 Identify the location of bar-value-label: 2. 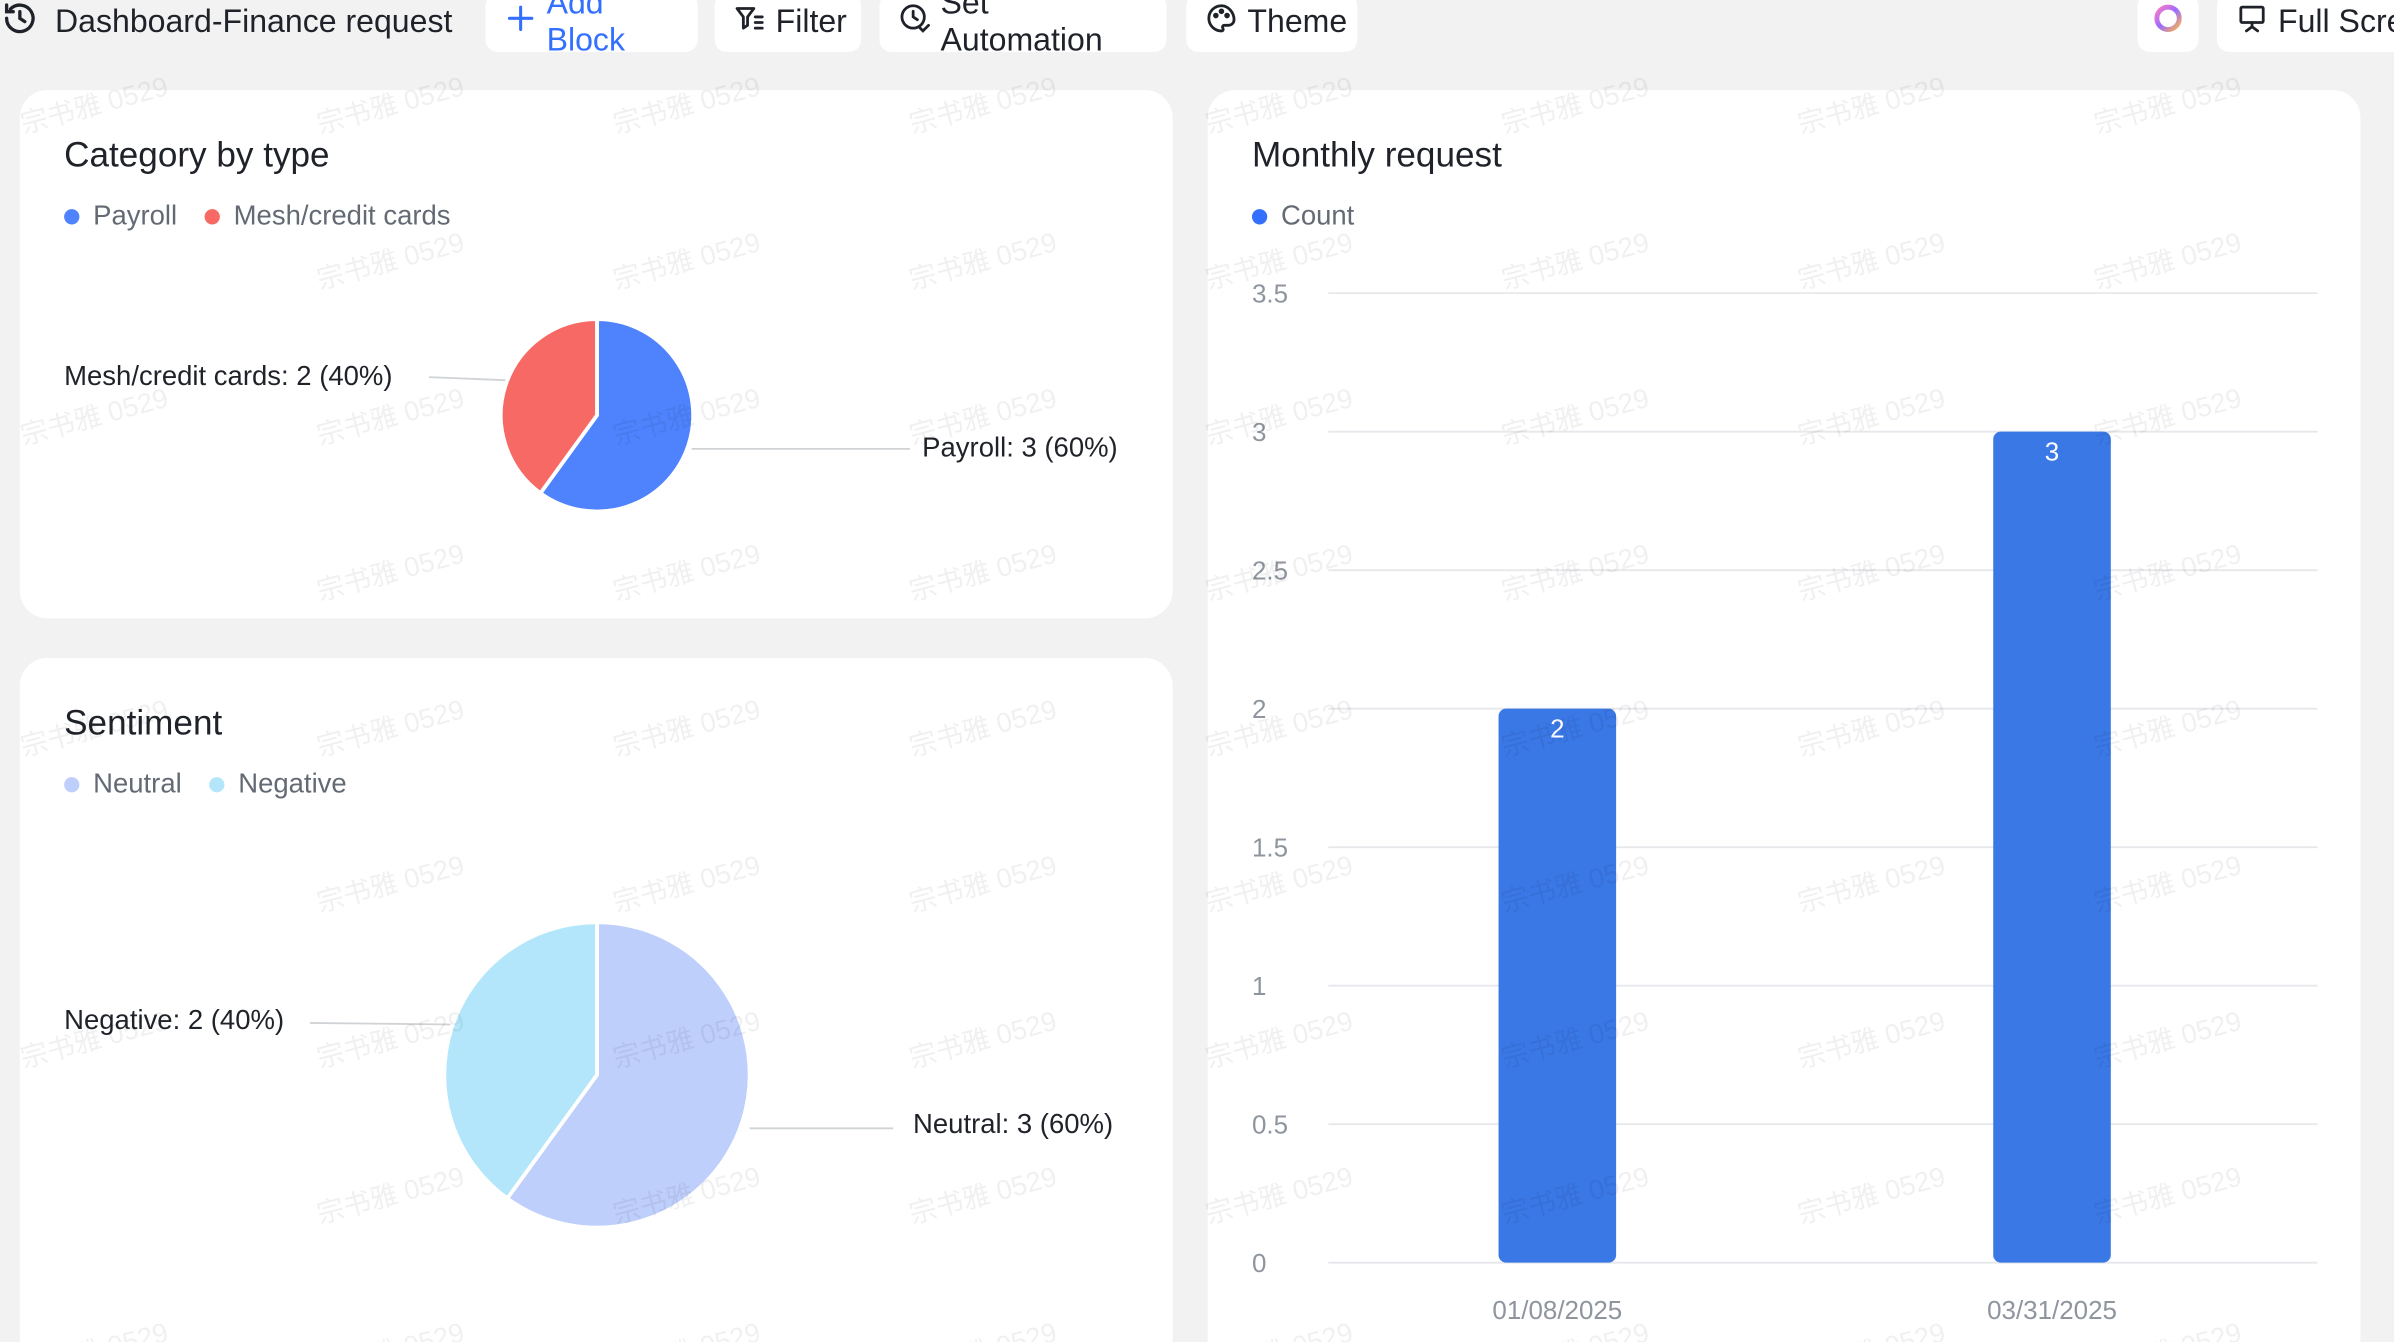
(1557, 730).